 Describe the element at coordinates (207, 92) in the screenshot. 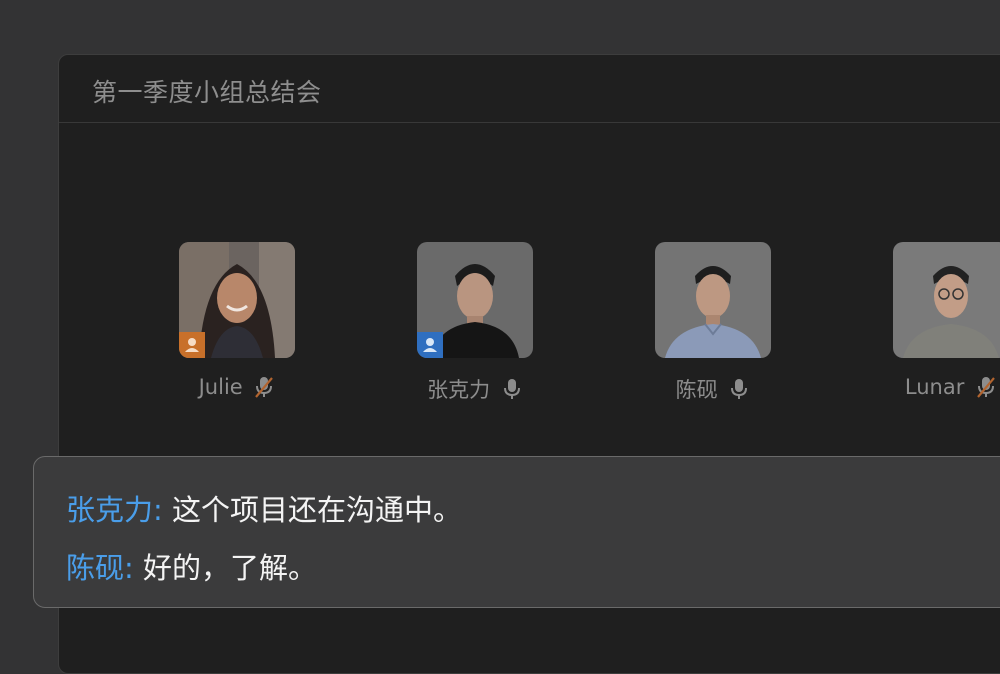

I see `meeting-title: 第一季度小组总结会` at that location.